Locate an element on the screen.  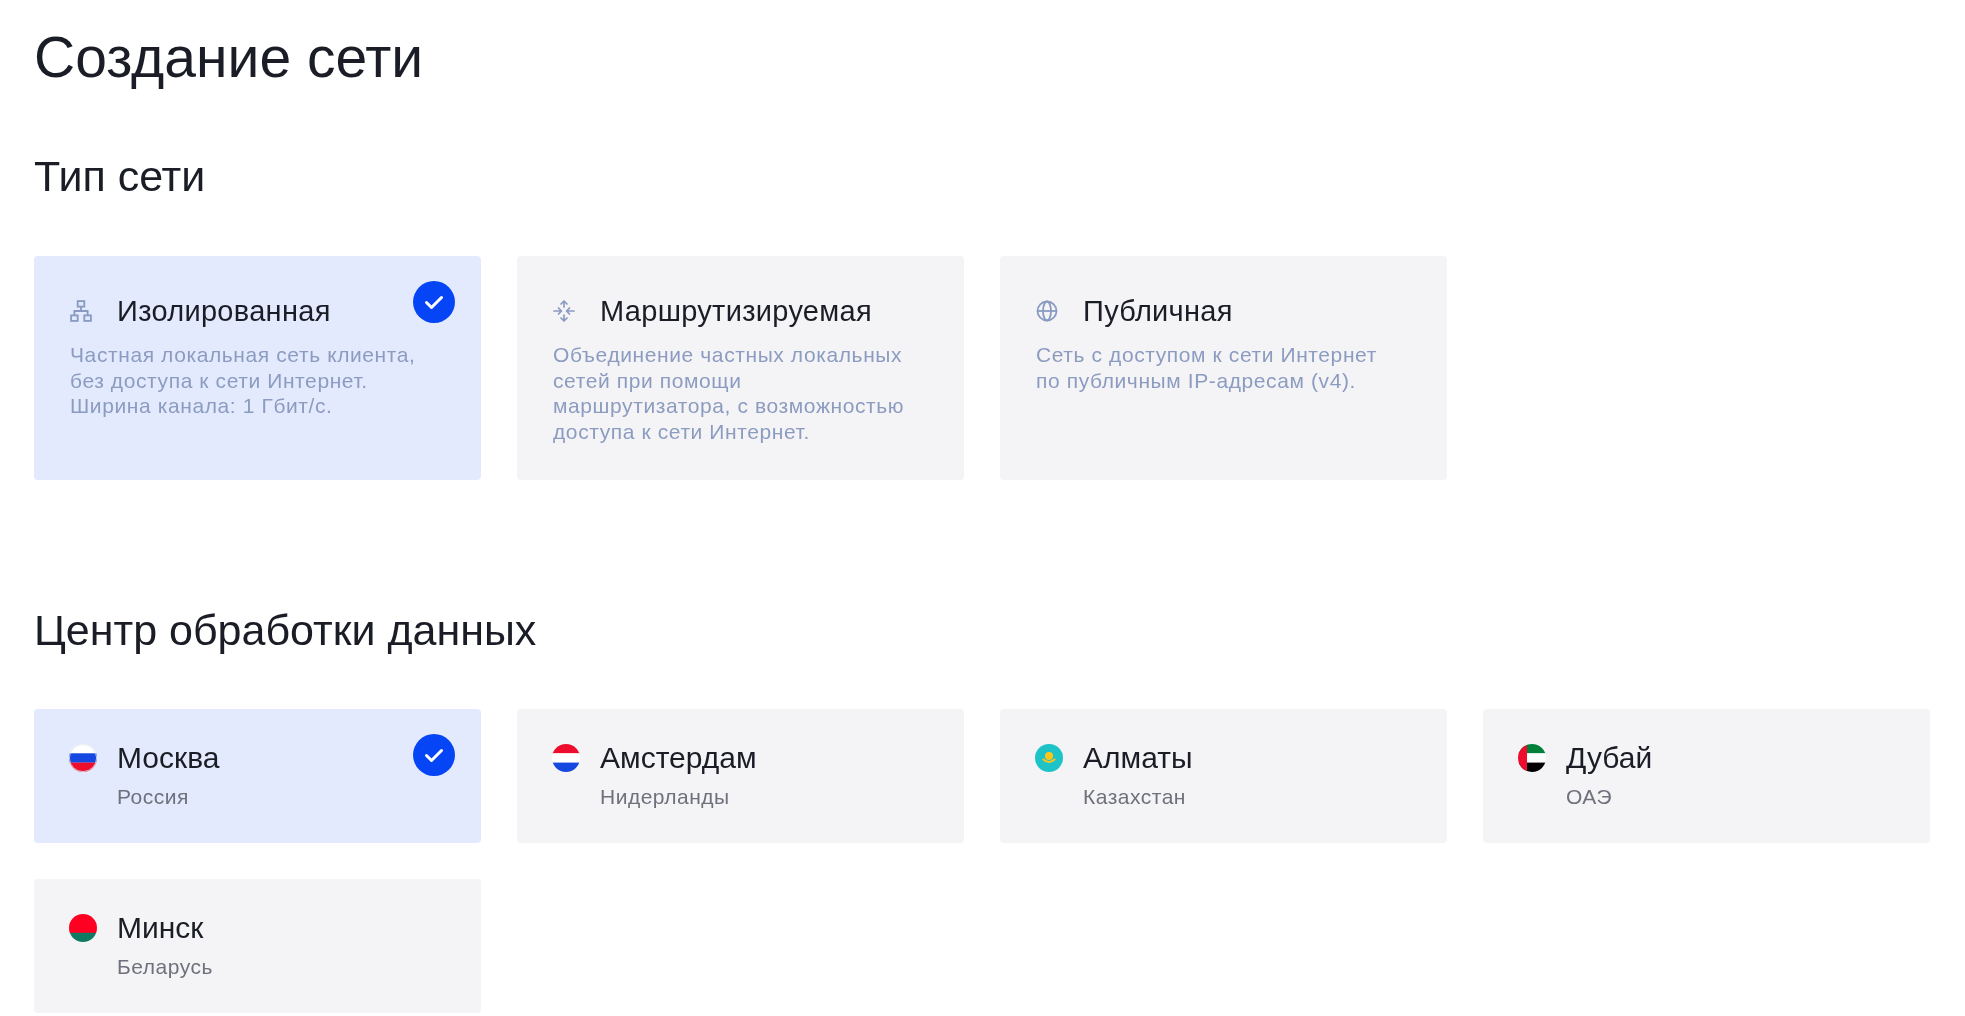
network-type-card: Изолированная Частная локальная сеть клиента, без доступа к сети Интернет. Ширина канала: 1 Гбит/с. is located at coordinates (257, 368).